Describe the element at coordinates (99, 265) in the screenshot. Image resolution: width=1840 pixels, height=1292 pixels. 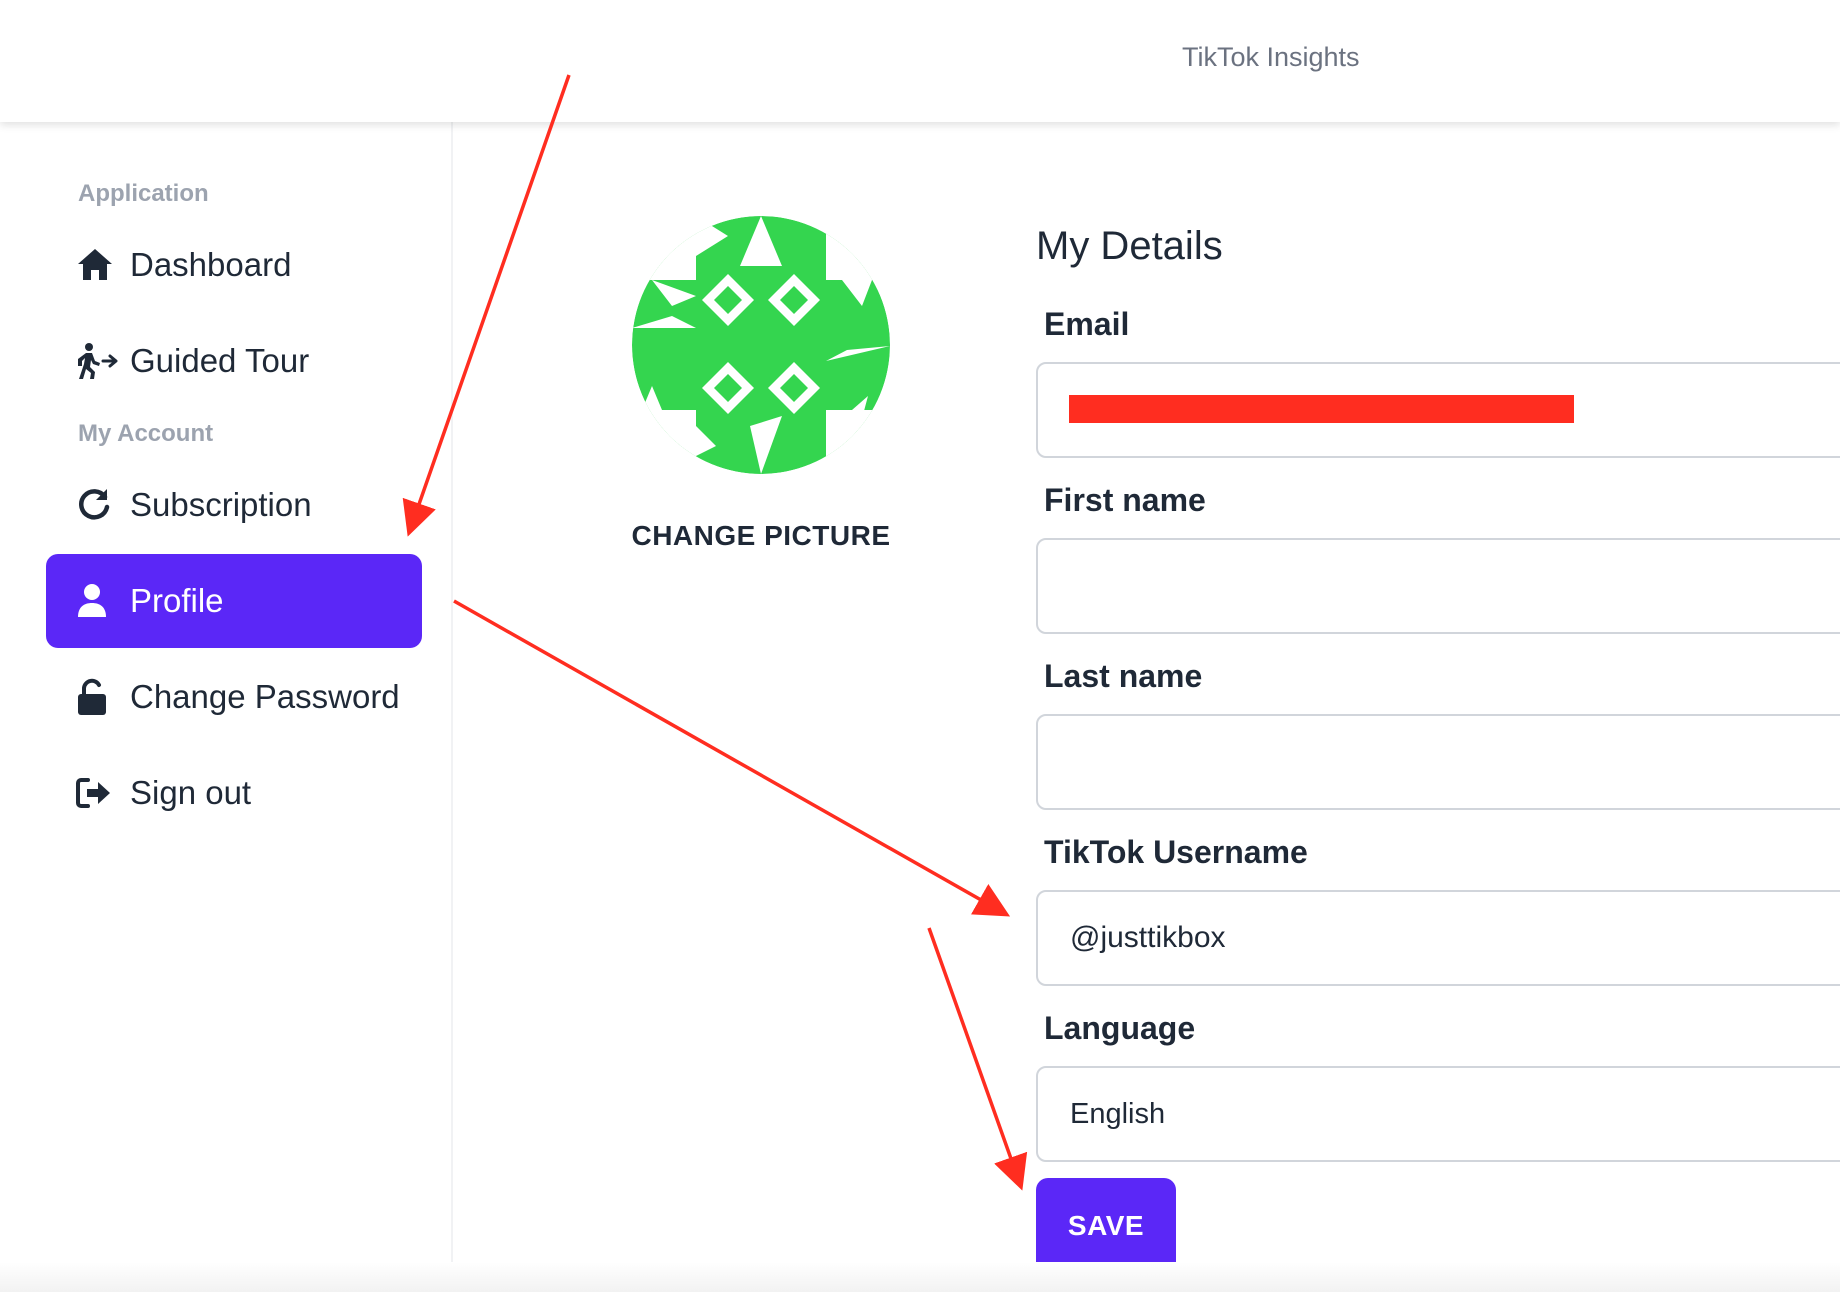
I see `home-icon` at that location.